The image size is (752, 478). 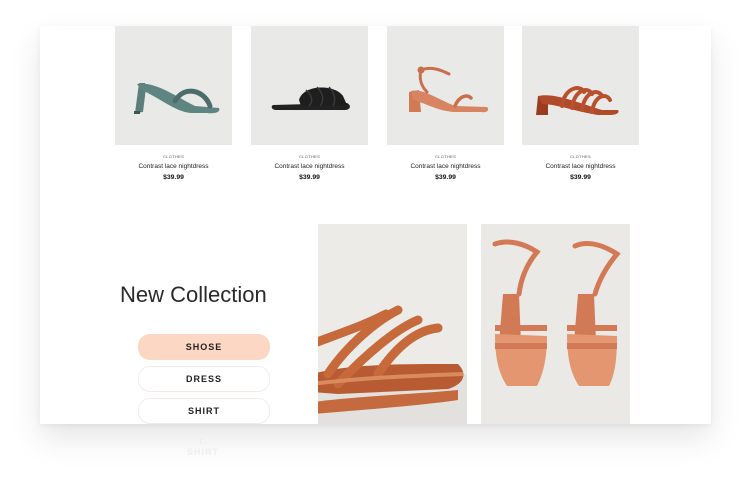 I want to click on collection-title: New Collection, so click(x=193, y=294).